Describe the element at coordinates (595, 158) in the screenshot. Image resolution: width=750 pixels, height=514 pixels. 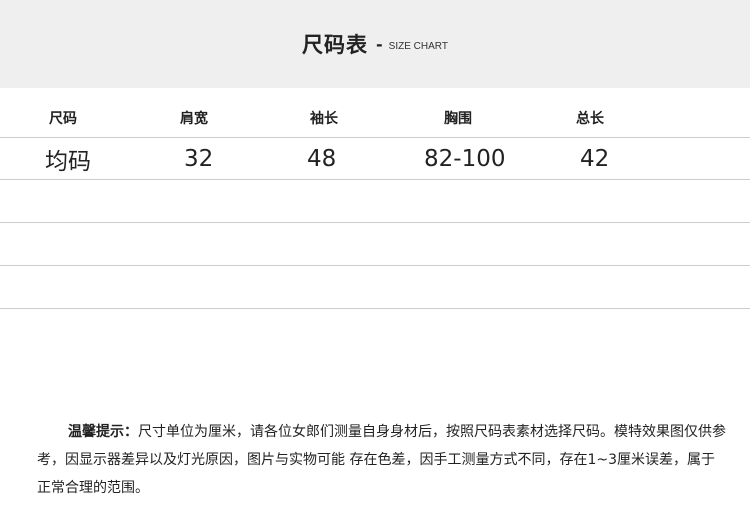
I see `cell-total-length: 42` at that location.